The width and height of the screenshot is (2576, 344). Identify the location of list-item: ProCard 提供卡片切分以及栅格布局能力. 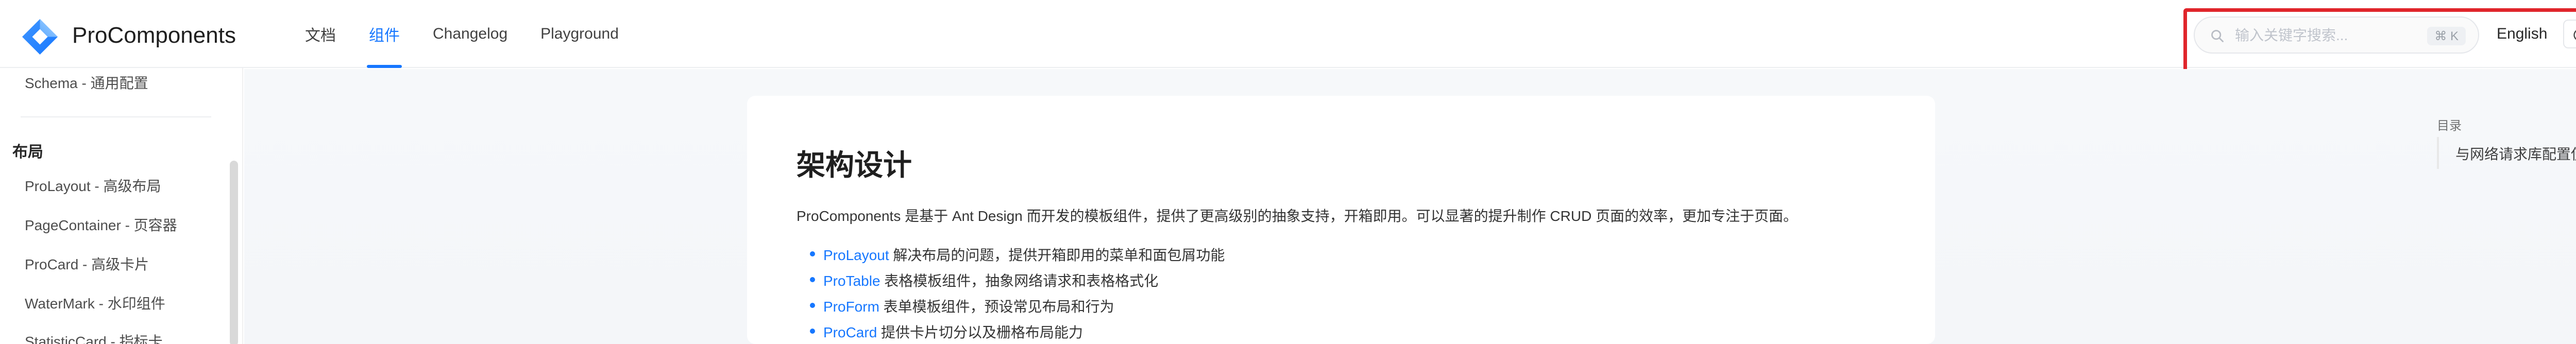
(946, 331).